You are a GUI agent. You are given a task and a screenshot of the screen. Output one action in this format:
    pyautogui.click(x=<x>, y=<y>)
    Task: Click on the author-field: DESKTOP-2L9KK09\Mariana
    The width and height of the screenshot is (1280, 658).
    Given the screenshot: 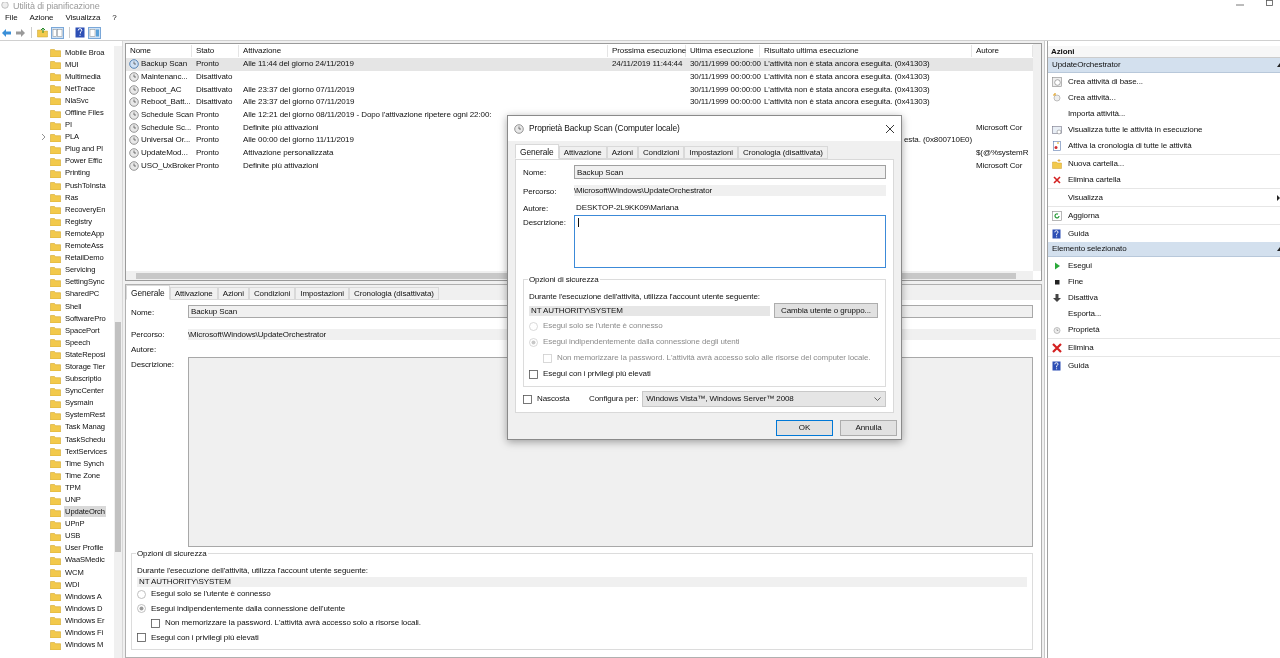 What is the action you would take?
    pyautogui.click(x=730, y=207)
    